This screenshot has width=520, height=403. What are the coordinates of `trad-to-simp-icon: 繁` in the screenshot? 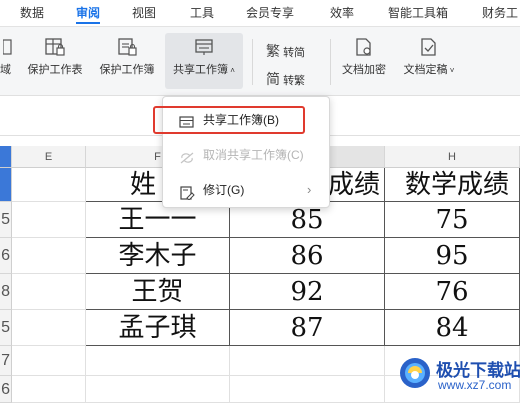 It's located at (273, 51).